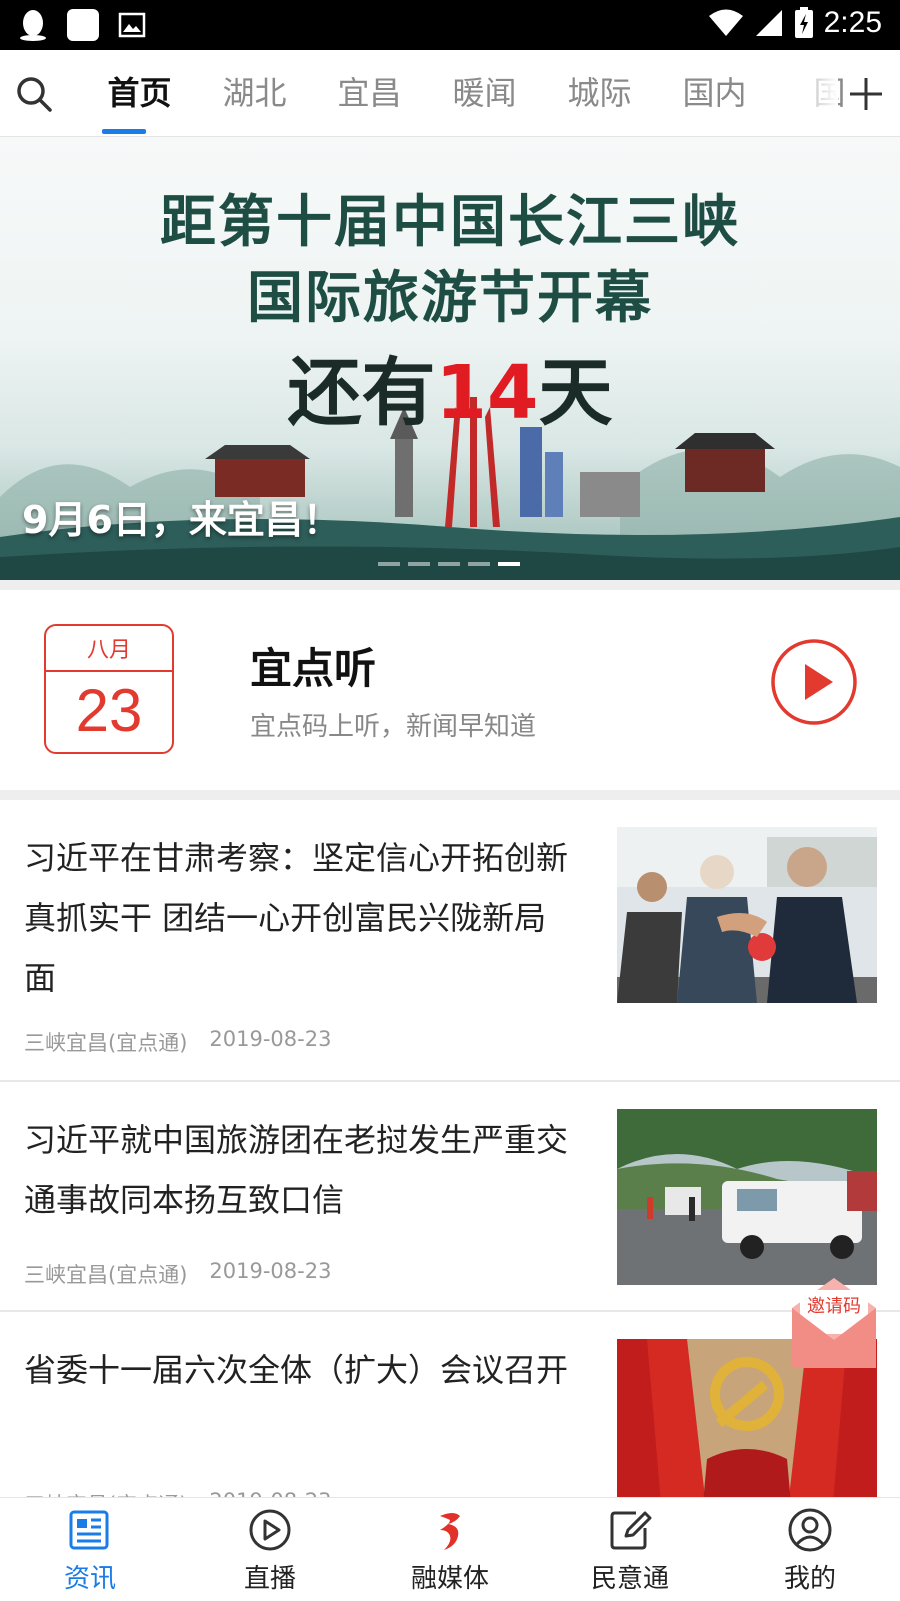  Describe the element at coordinates (109, 710) in the screenshot. I see `calendar-day: 23` at that location.